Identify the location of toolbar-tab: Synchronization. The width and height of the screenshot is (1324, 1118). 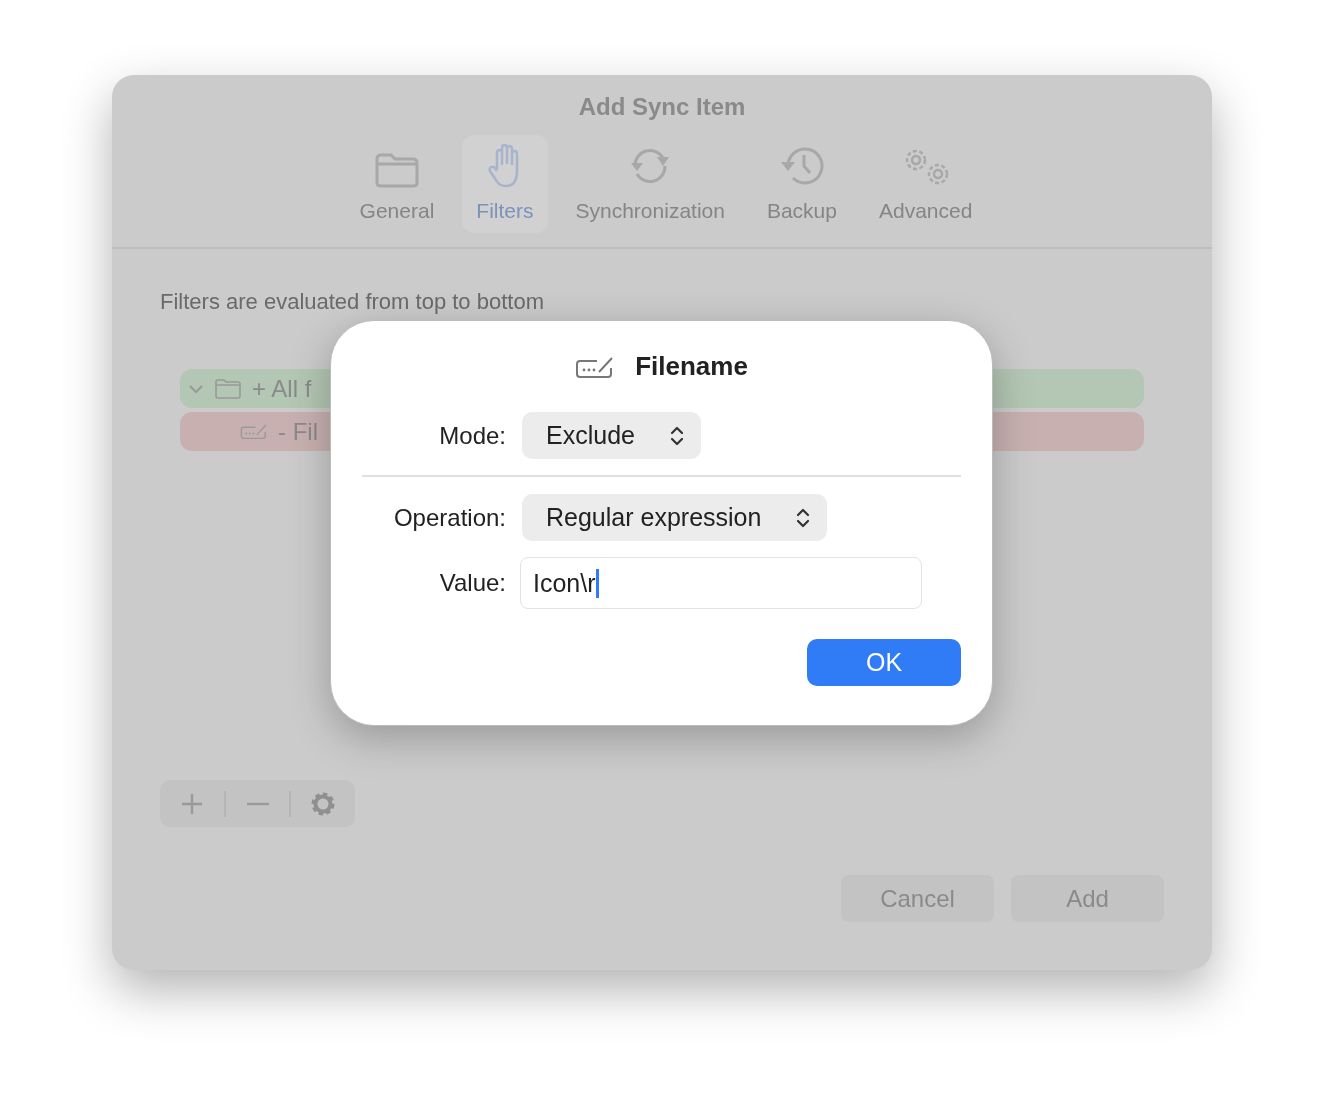
(650, 184).